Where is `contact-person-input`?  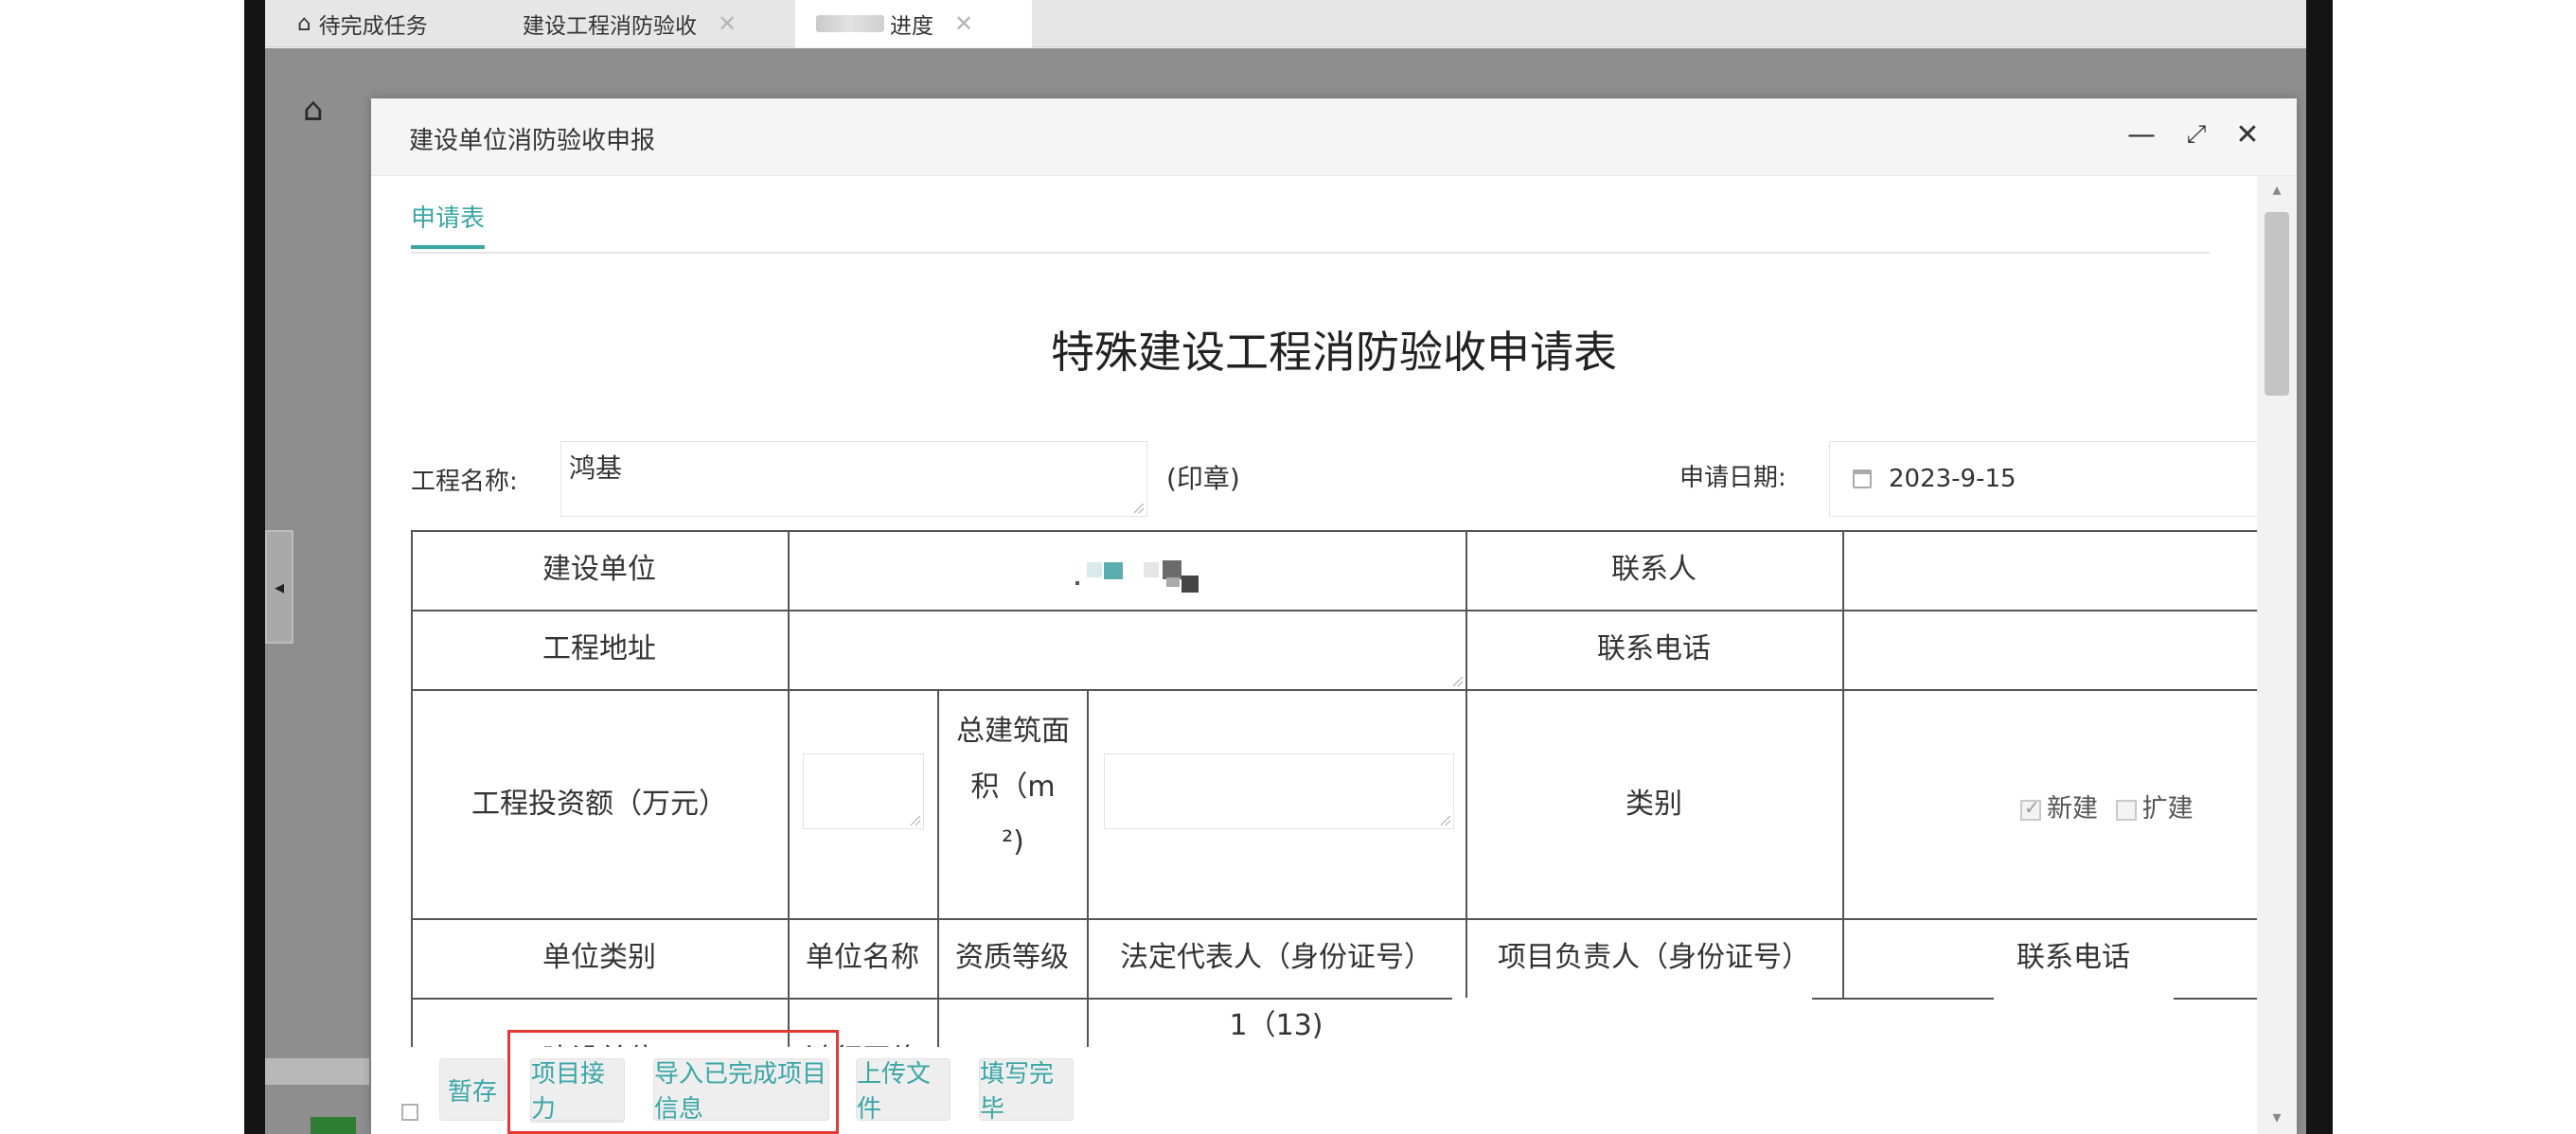 contact-person-input is located at coordinates (2050, 571).